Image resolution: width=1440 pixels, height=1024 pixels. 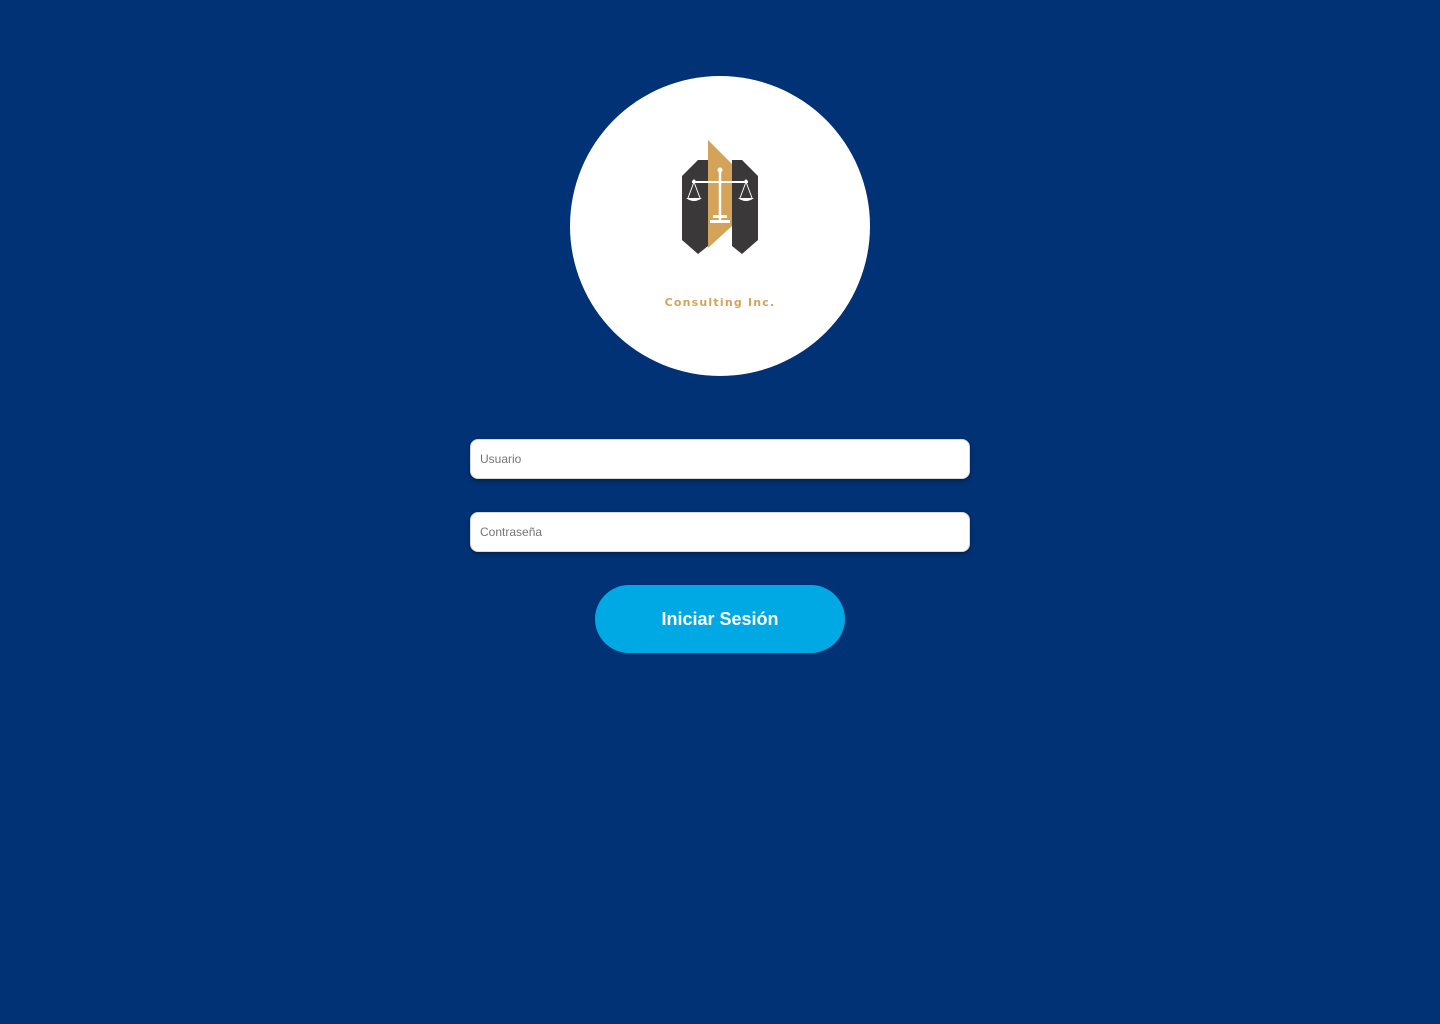 I want to click on login-button: Iniciar Sesión, so click(x=720, y=619).